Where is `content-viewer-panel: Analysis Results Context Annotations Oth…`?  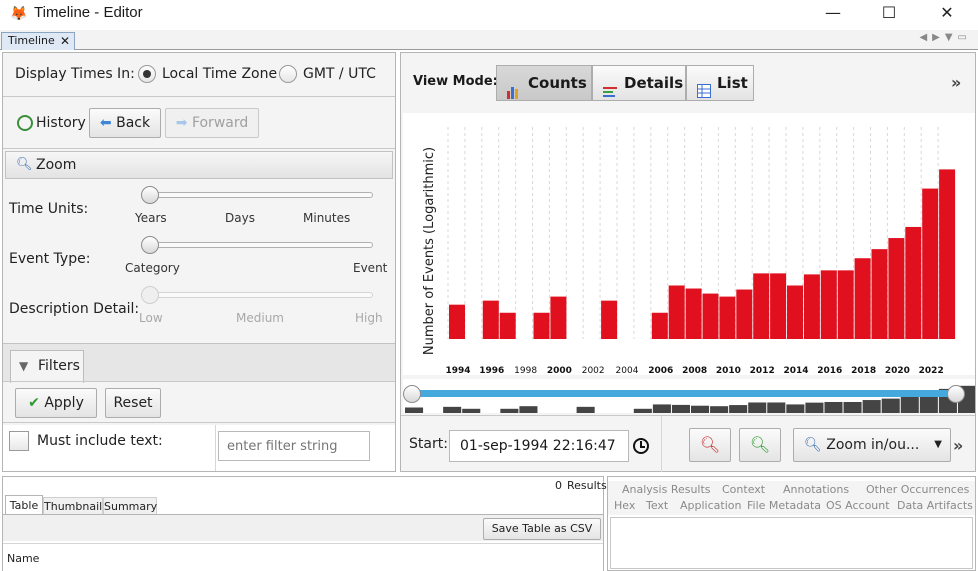
content-viewer-panel: Analysis Results Context Annotations Oth… is located at coordinates (791, 523).